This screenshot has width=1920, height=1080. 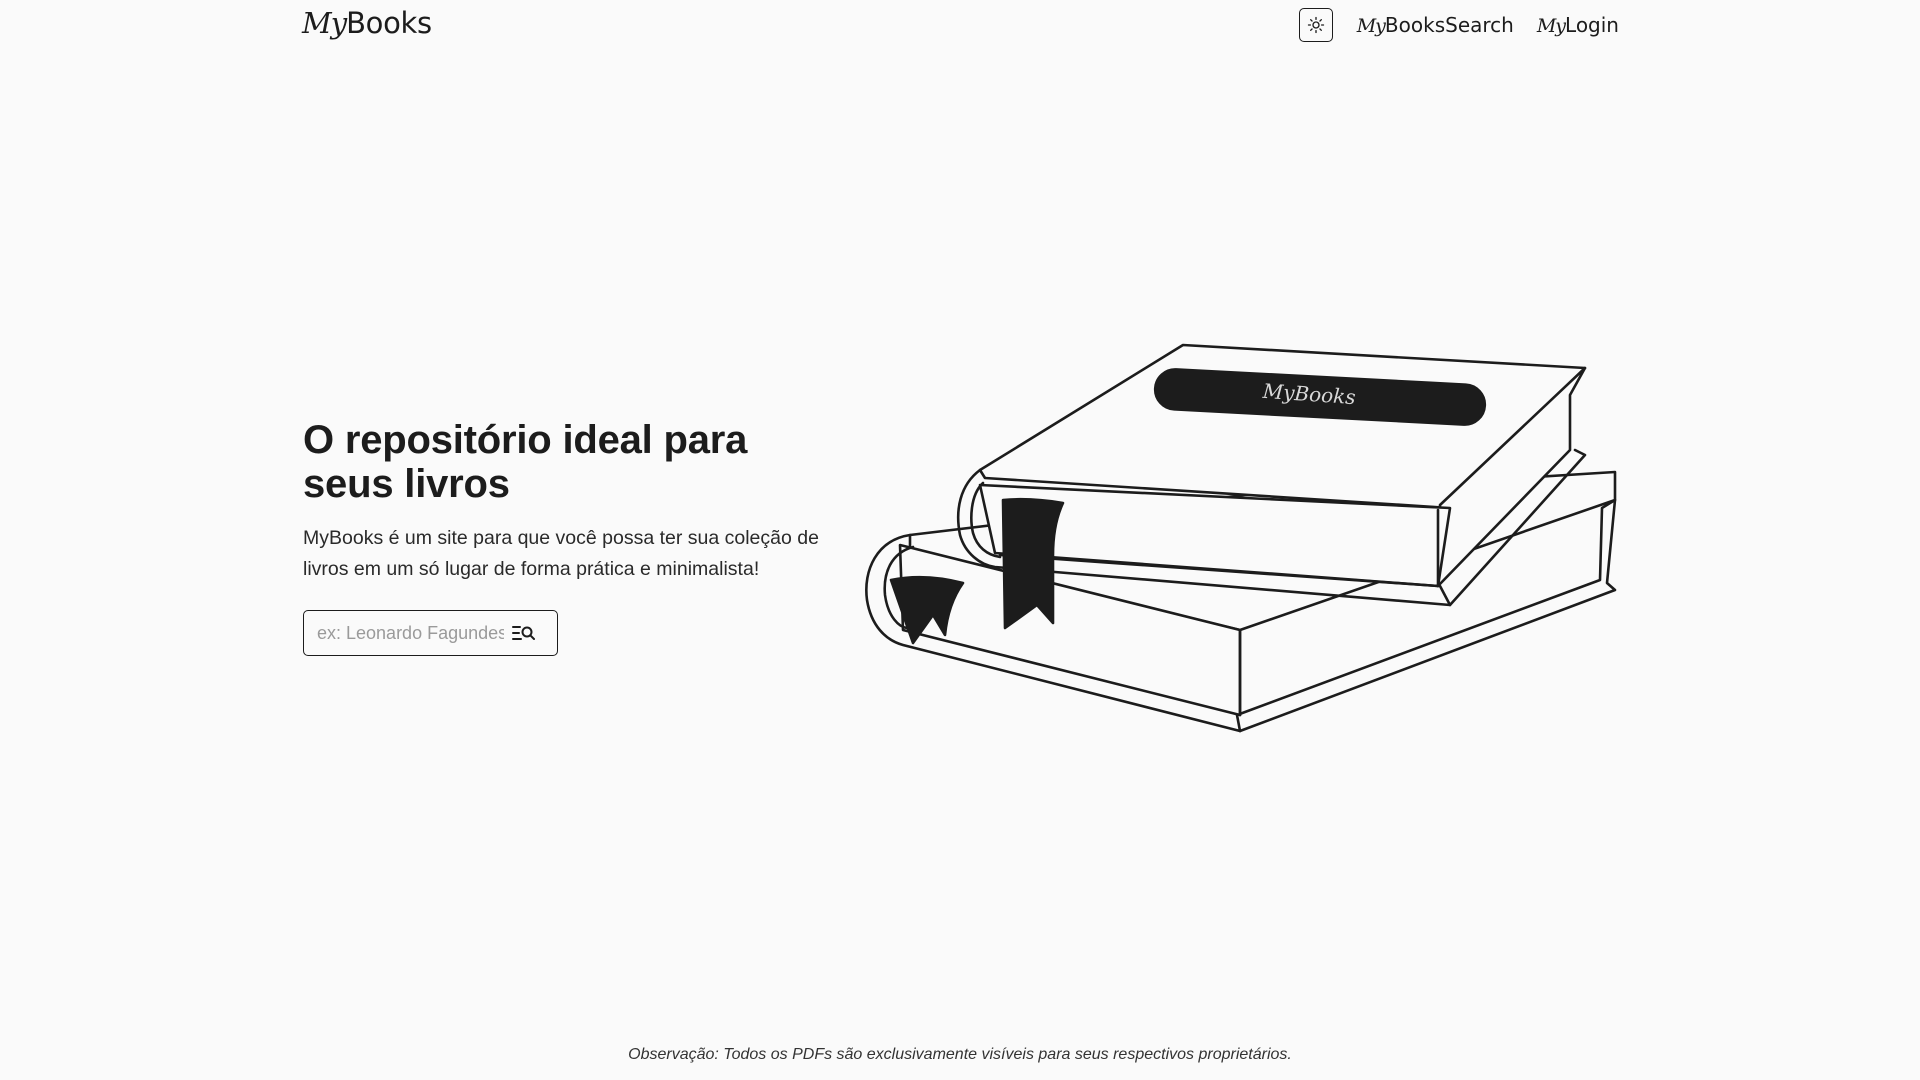 I want to click on theme-toggle-button, so click(x=1315, y=25).